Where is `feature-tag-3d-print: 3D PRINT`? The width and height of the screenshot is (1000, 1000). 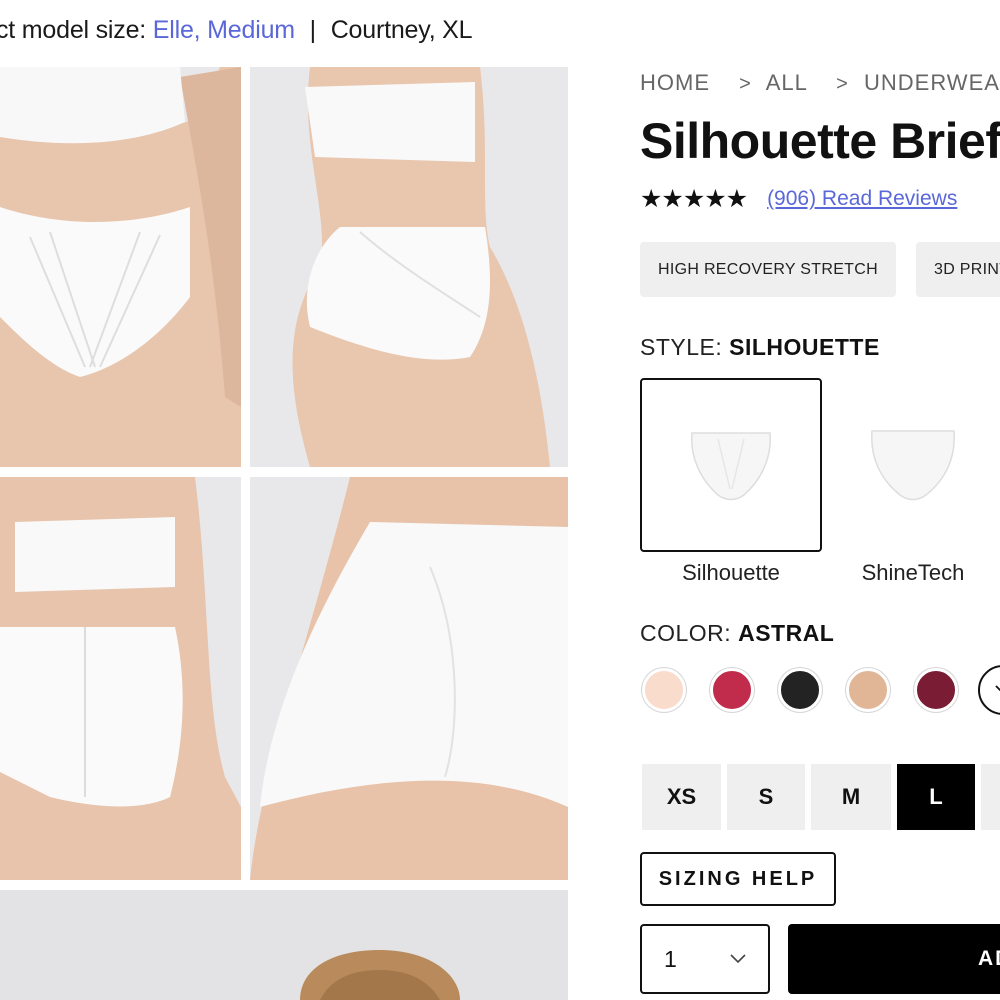 feature-tag-3d-print: 3D PRINT is located at coordinates (958, 269).